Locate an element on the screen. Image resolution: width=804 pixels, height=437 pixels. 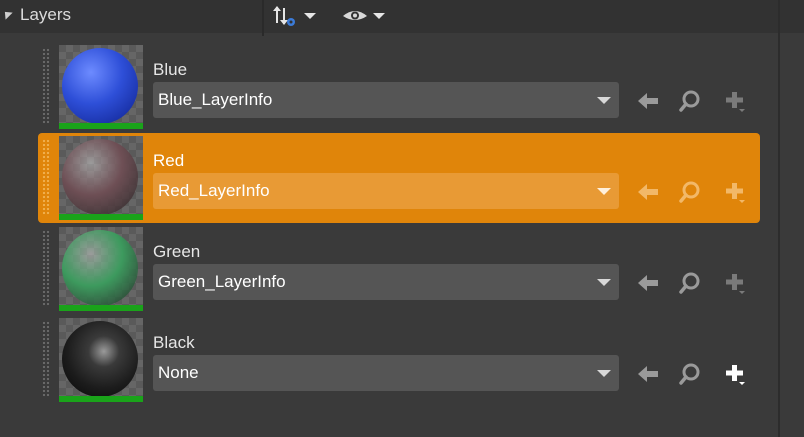
layer-info-value: Blue_LayerInfo is located at coordinates (215, 99).